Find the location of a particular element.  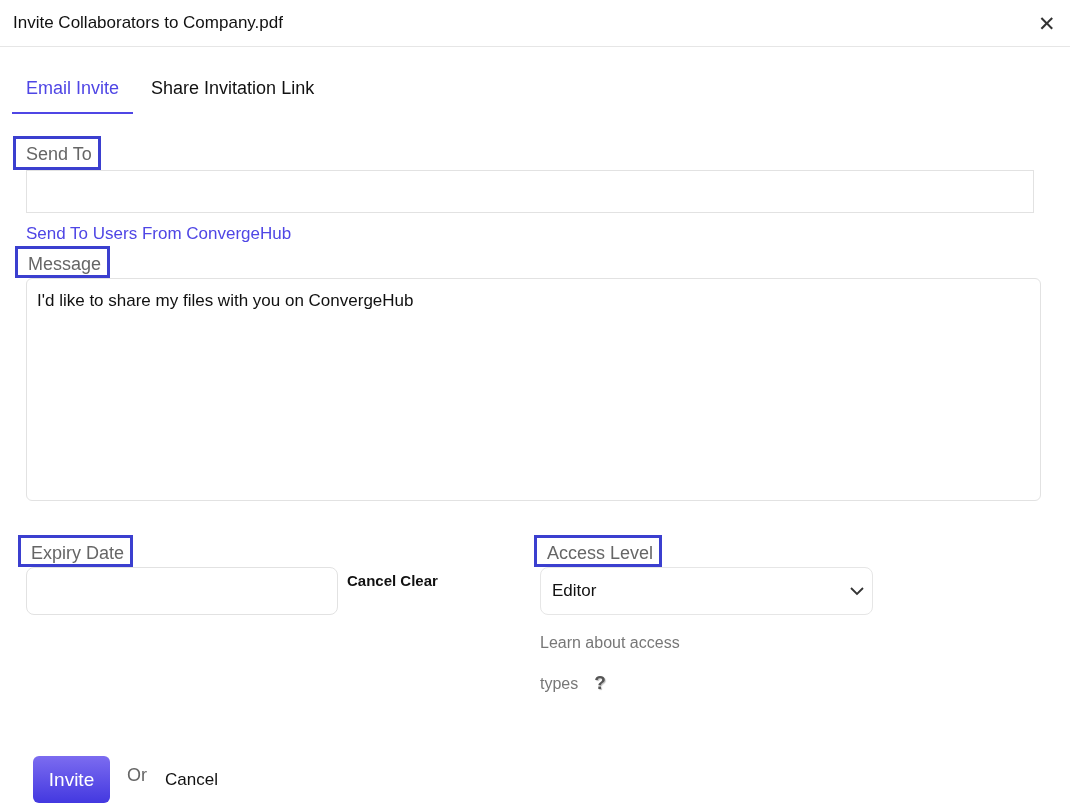

or-text: Or is located at coordinates (137, 775).